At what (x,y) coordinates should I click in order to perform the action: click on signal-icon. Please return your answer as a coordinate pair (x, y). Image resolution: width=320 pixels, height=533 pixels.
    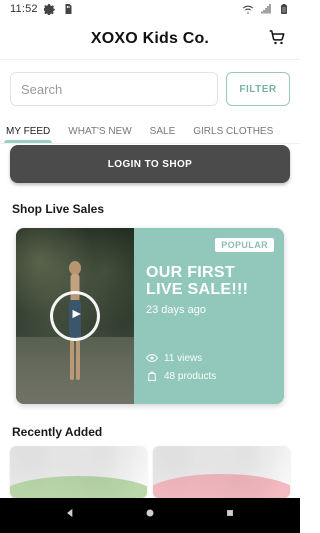
    Looking at the image, I should click on (266, 9).